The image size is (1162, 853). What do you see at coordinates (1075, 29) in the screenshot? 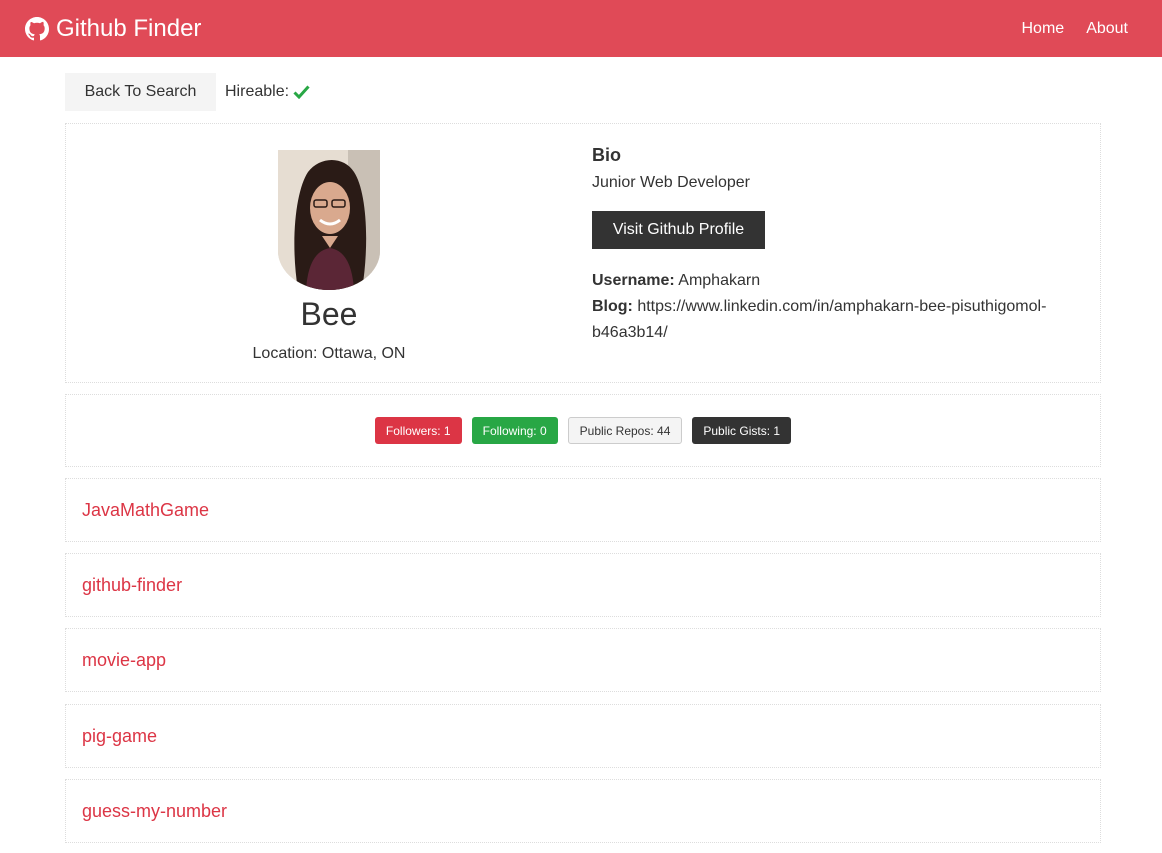
I see `nav-links: Home About` at bounding box center [1075, 29].